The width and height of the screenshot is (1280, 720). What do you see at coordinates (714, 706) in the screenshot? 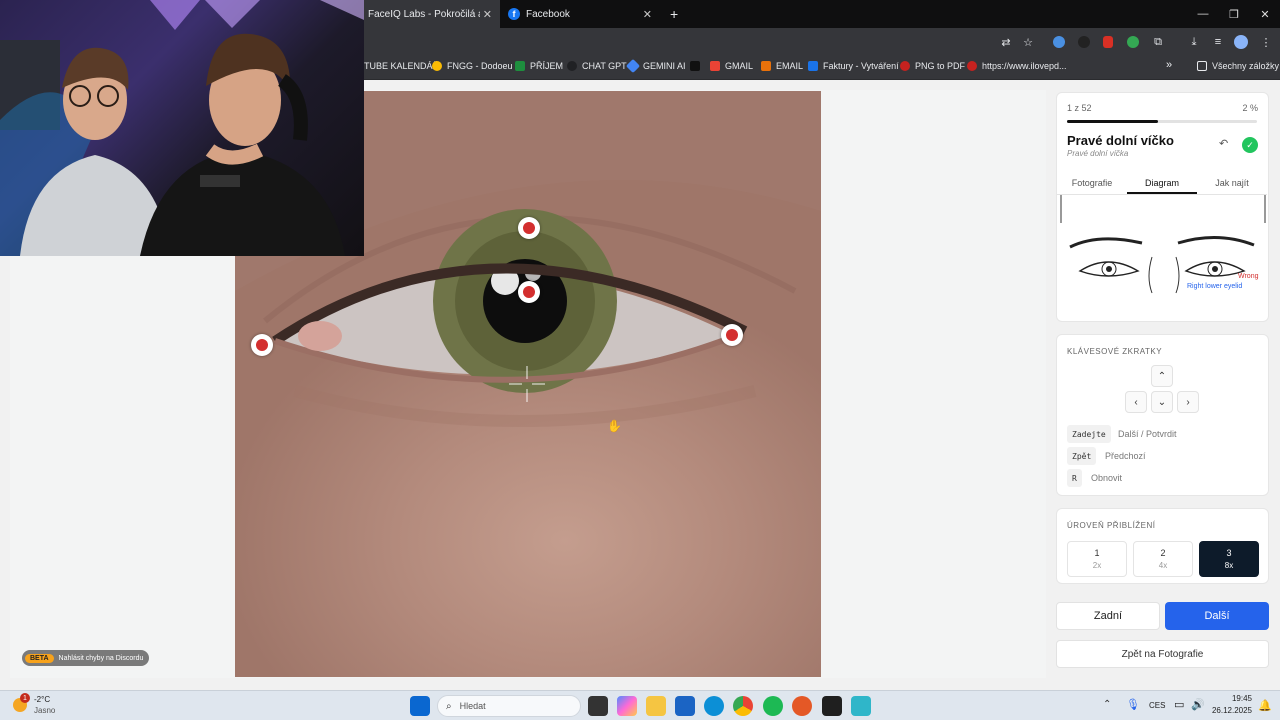
I see `edge-icon` at bounding box center [714, 706].